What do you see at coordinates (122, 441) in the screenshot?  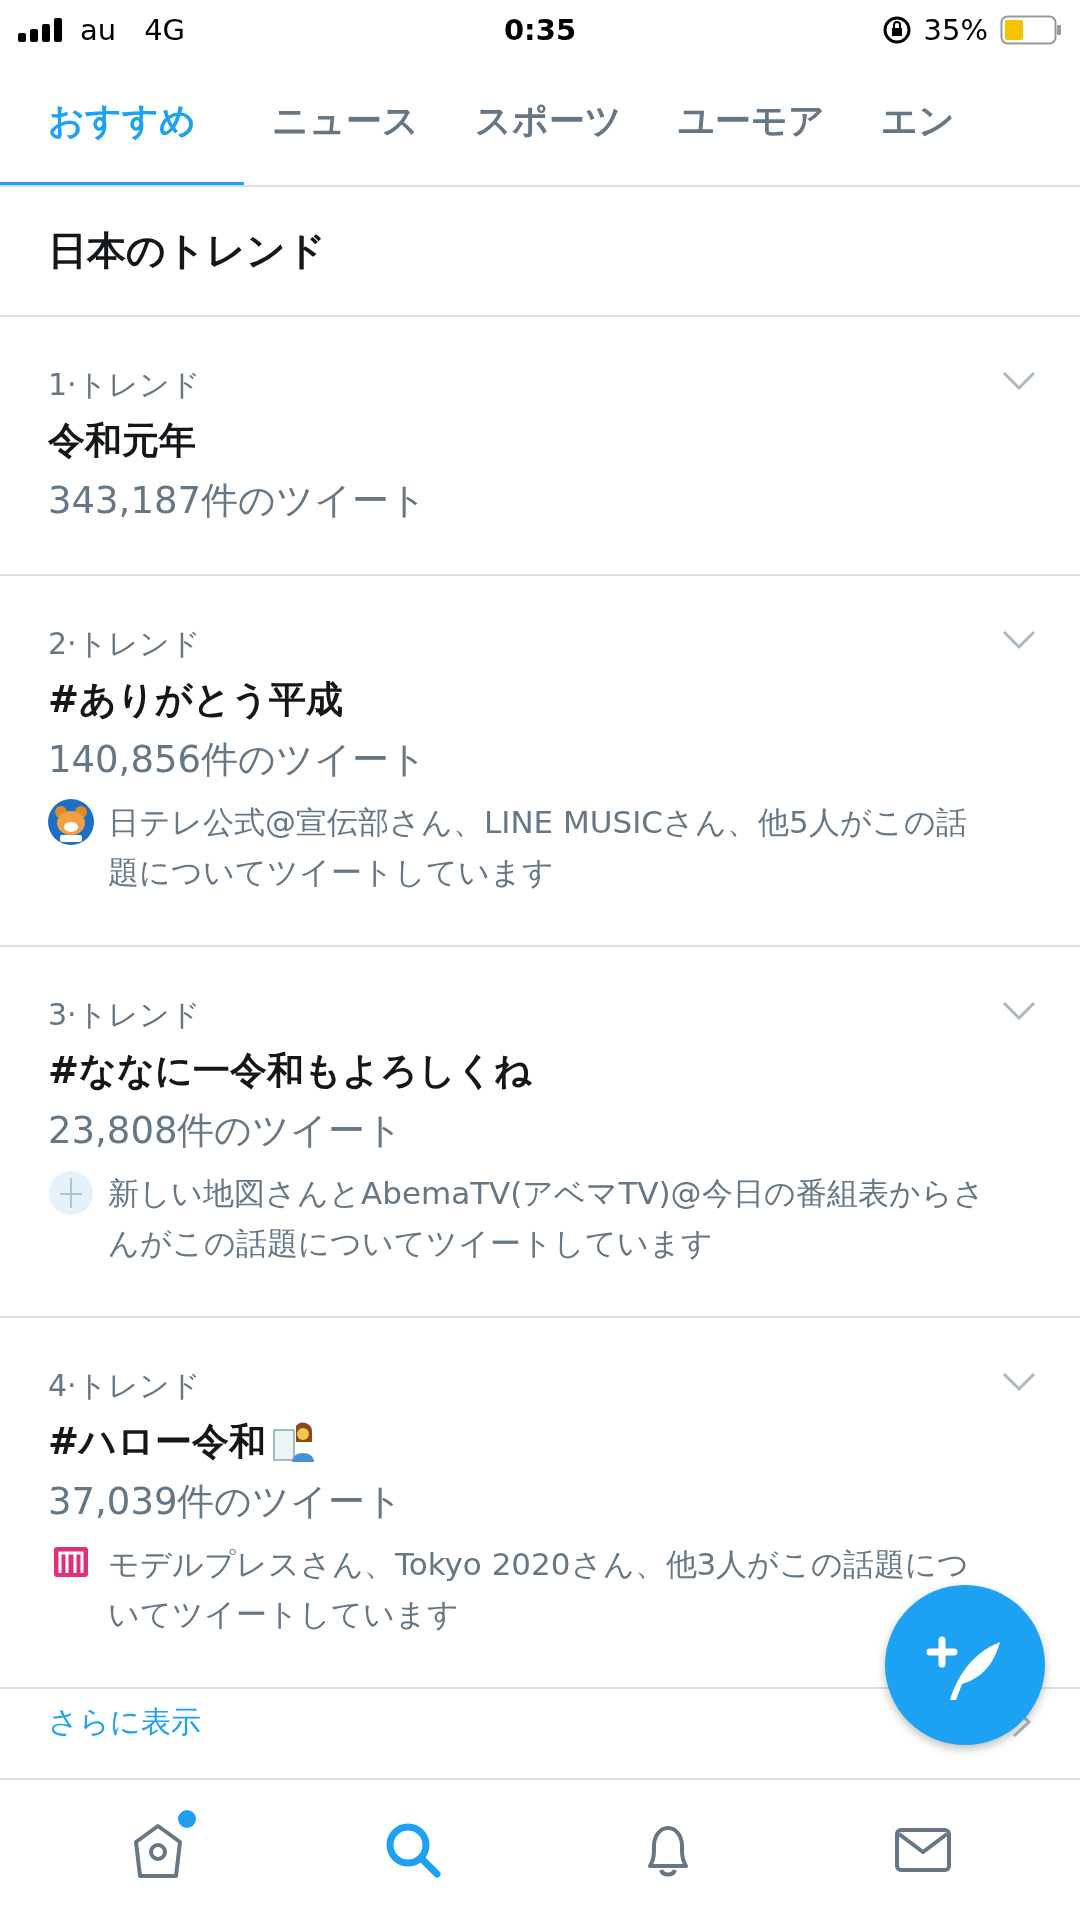 I see `trend-title: 令和元年` at bounding box center [122, 441].